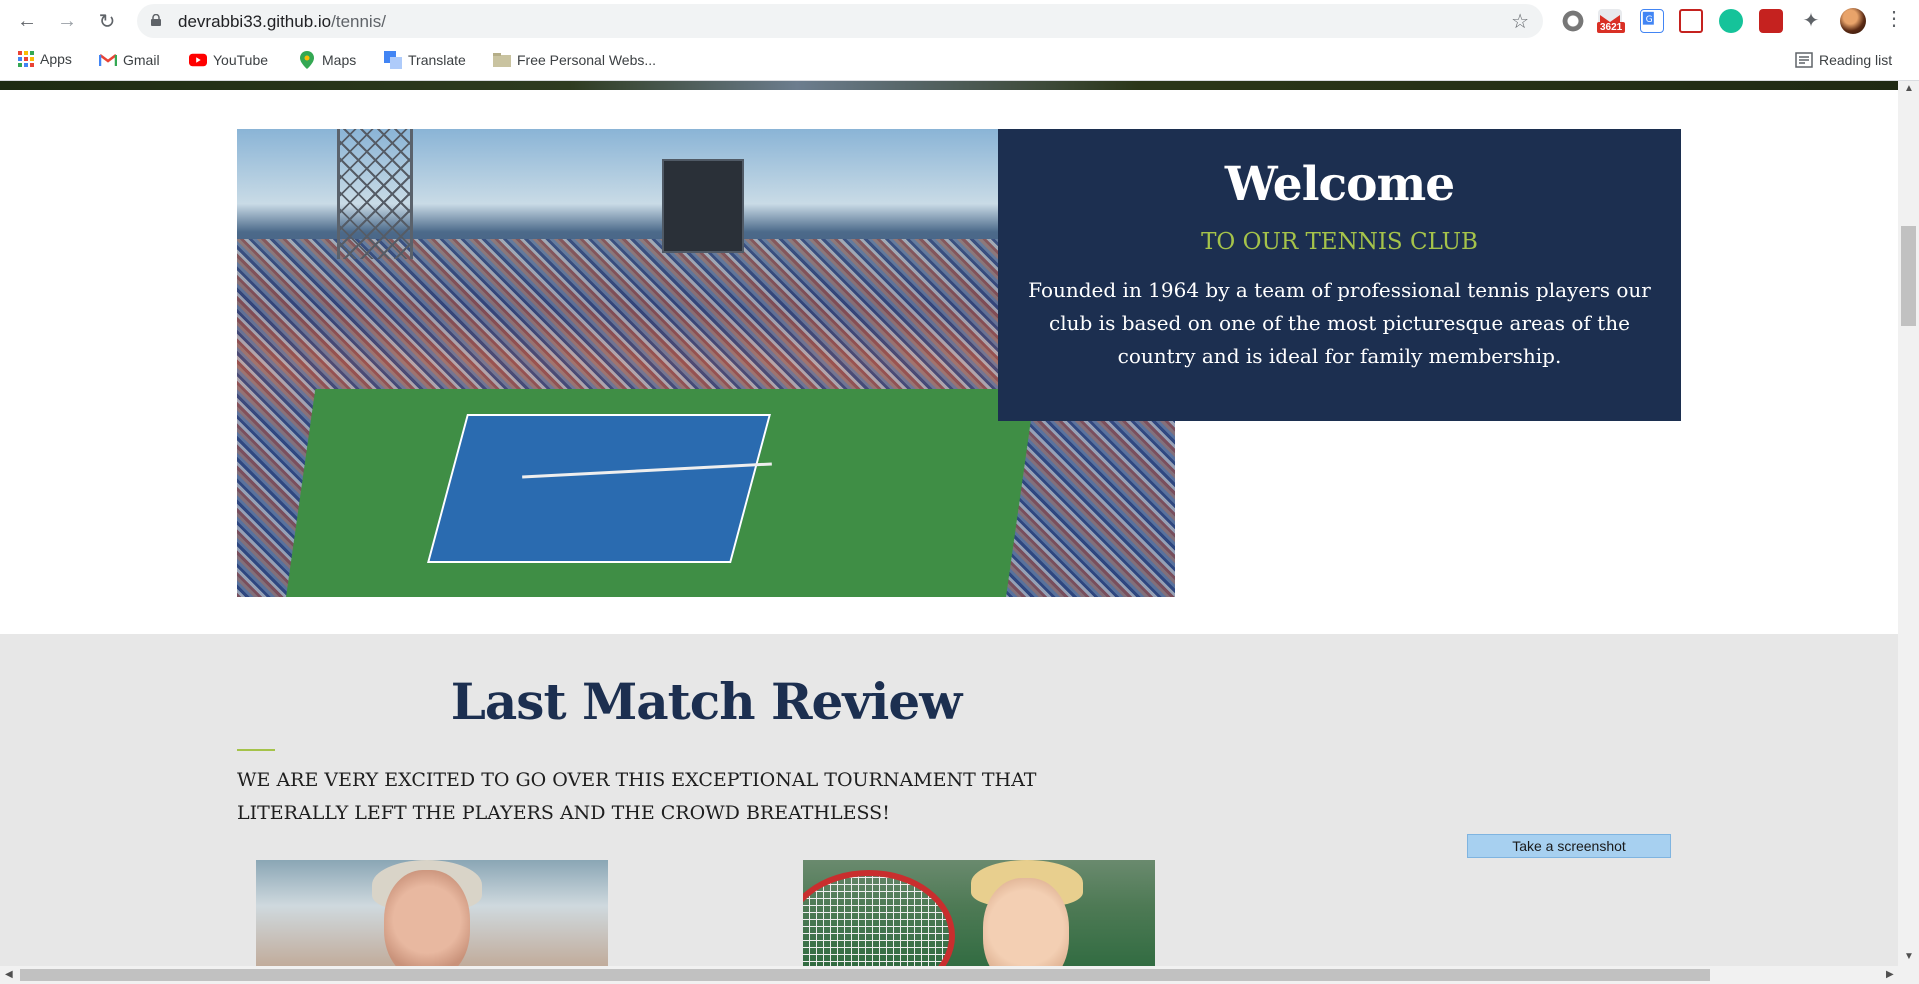 The height and width of the screenshot is (984, 1919). Describe the element at coordinates (1909, 956) in the screenshot. I see `scroll-down-arrow-icon: ▼` at that location.